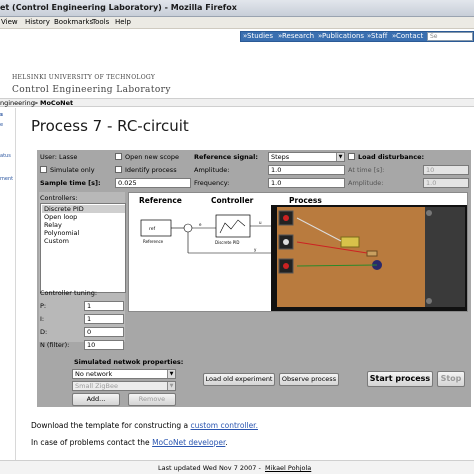 This screenshot has width=474, height=474. Describe the element at coordinates (446, 183) in the screenshot. I see `load-amplitude-input: 1.0` at that location.